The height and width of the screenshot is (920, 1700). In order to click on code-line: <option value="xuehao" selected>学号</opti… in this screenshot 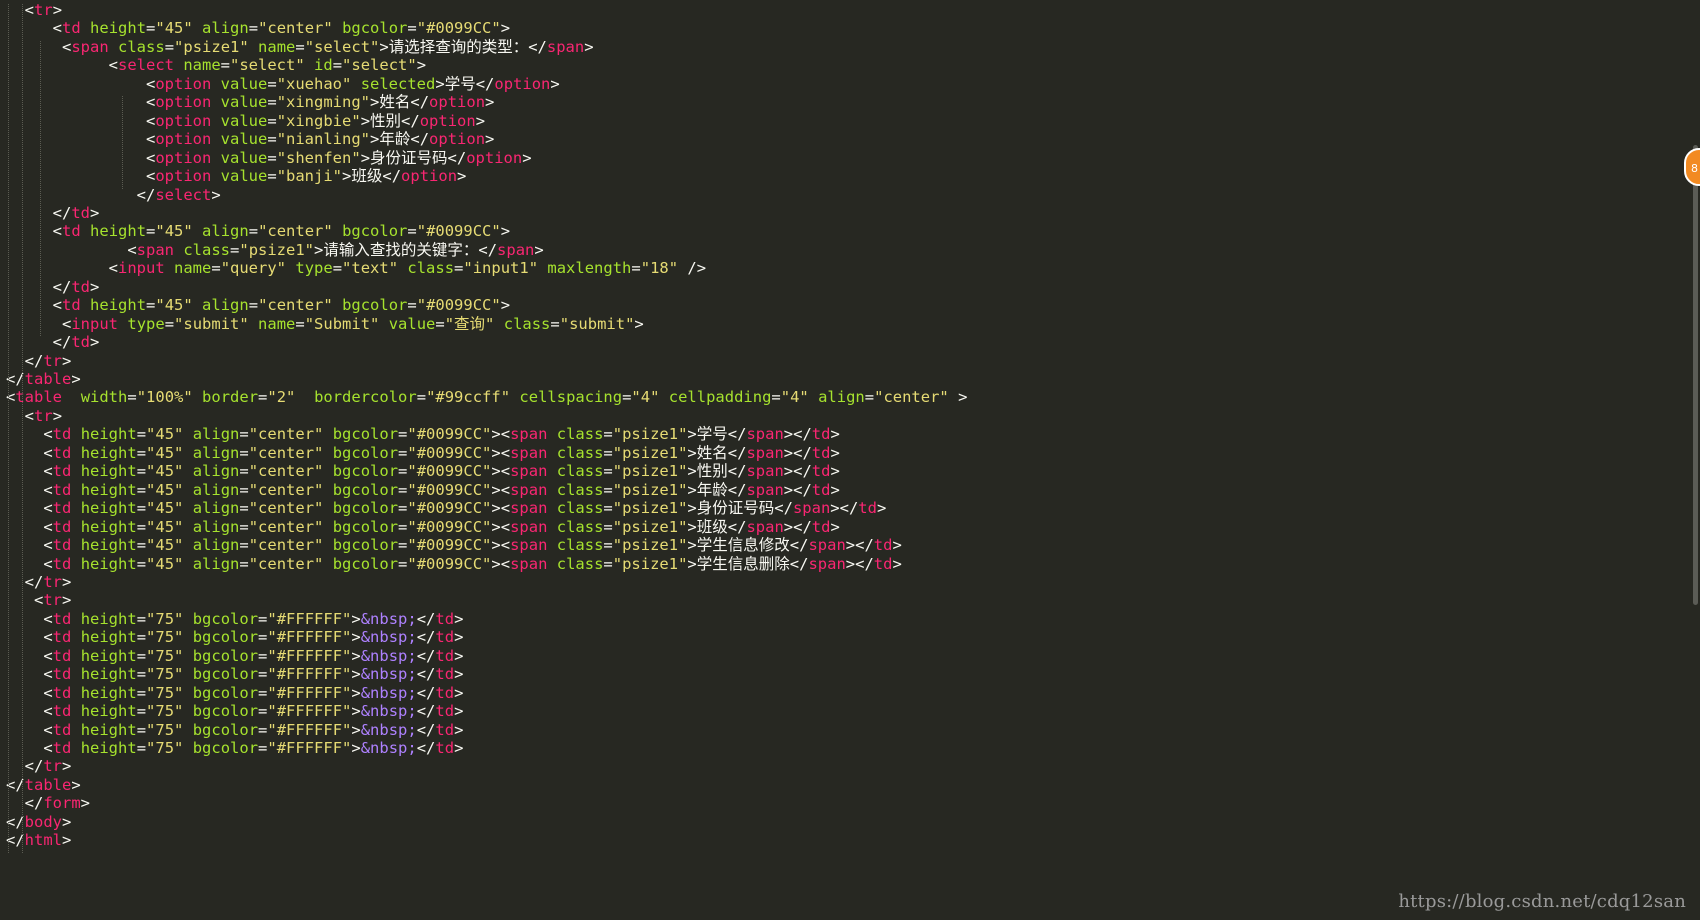, I will do `click(352, 83)`.